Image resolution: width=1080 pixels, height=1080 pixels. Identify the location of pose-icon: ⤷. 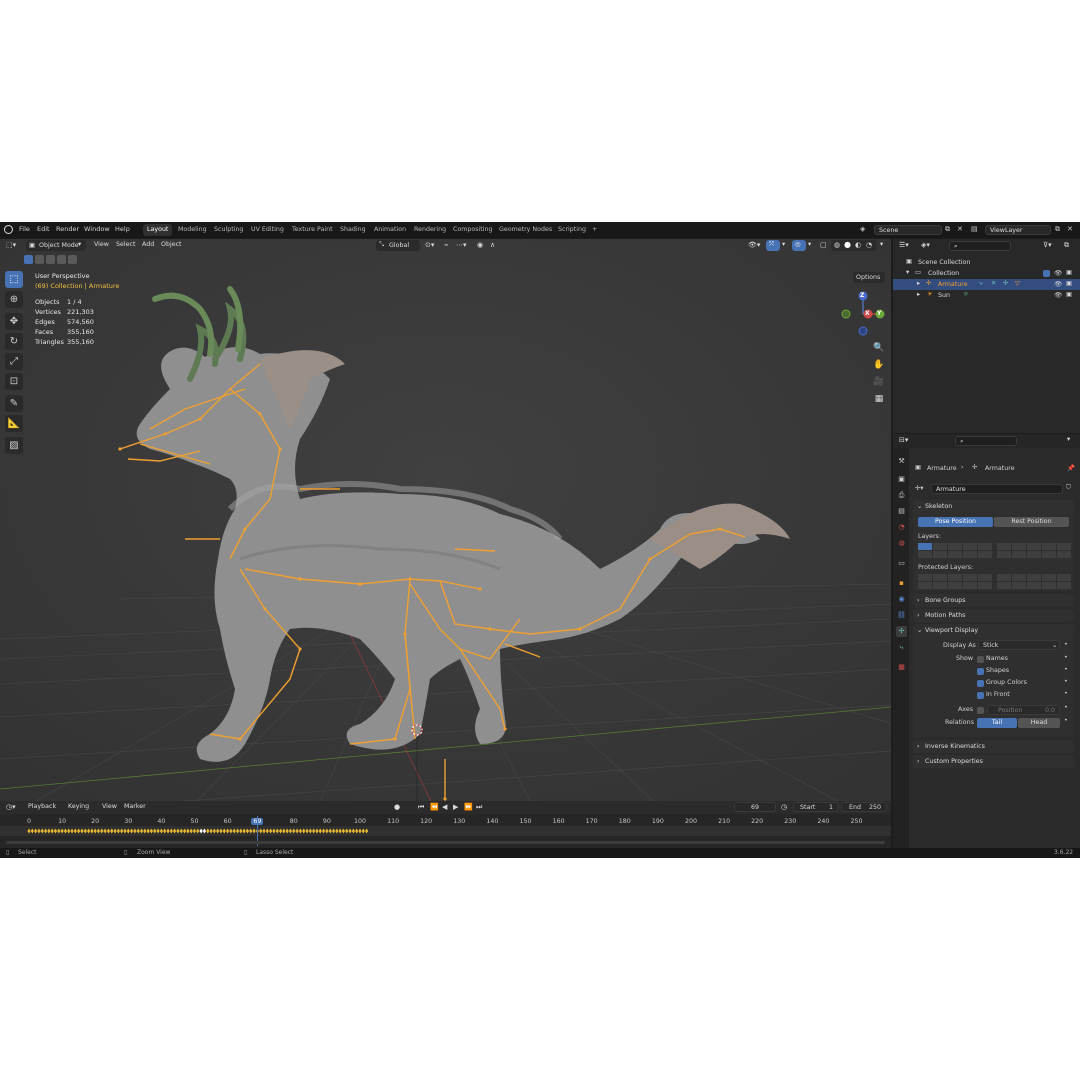
(981, 284).